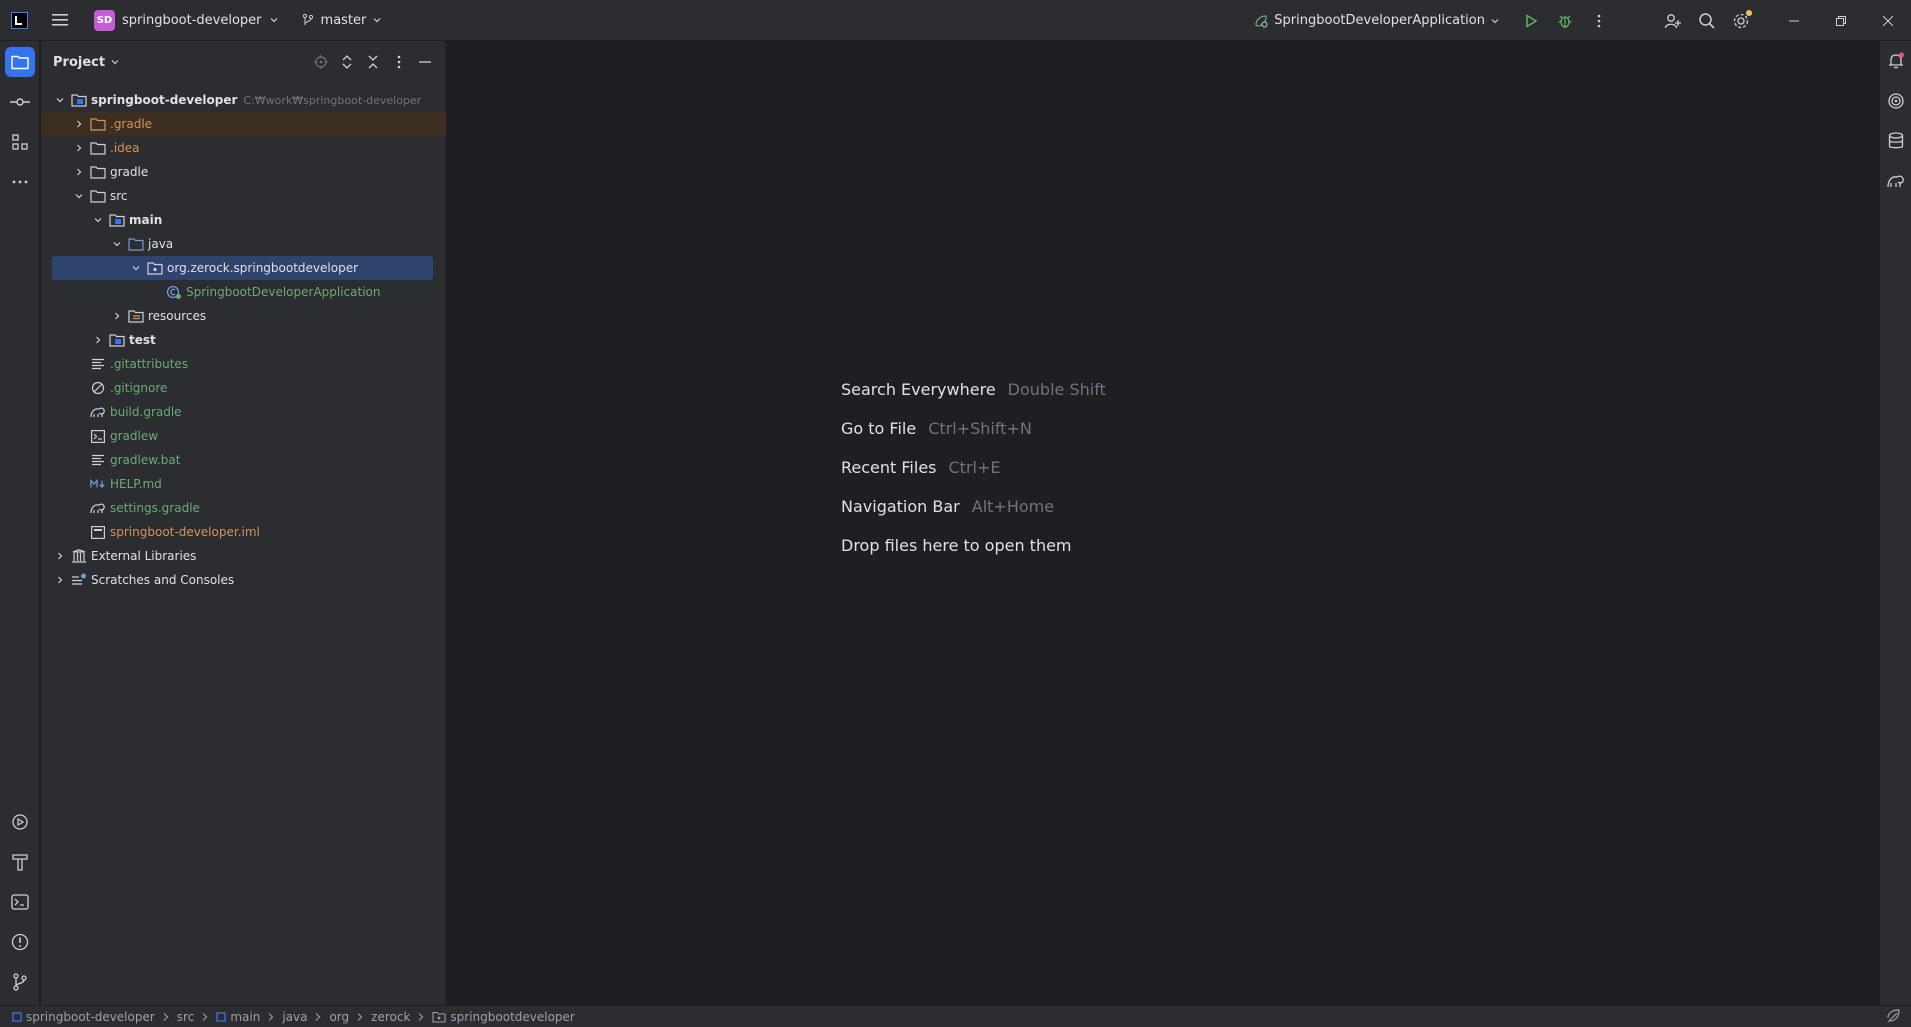  What do you see at coordinates (136, 244) in the screenshot?
I see `source-folder-icon` at bounding box center [136, 244].